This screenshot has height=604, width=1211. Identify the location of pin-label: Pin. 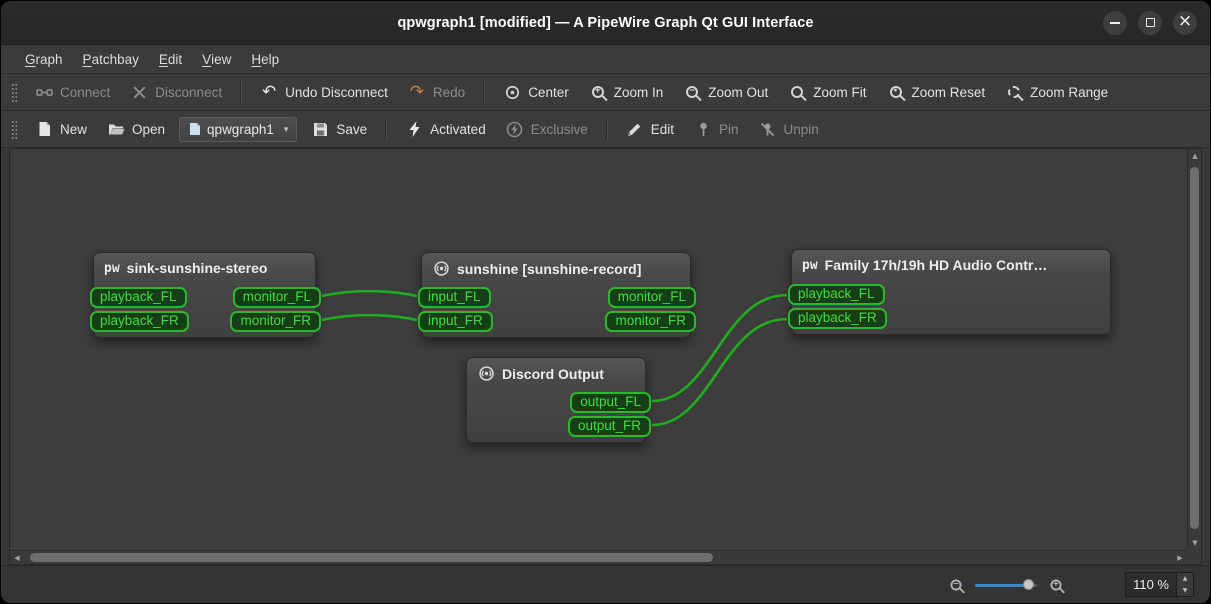
(729, 129).